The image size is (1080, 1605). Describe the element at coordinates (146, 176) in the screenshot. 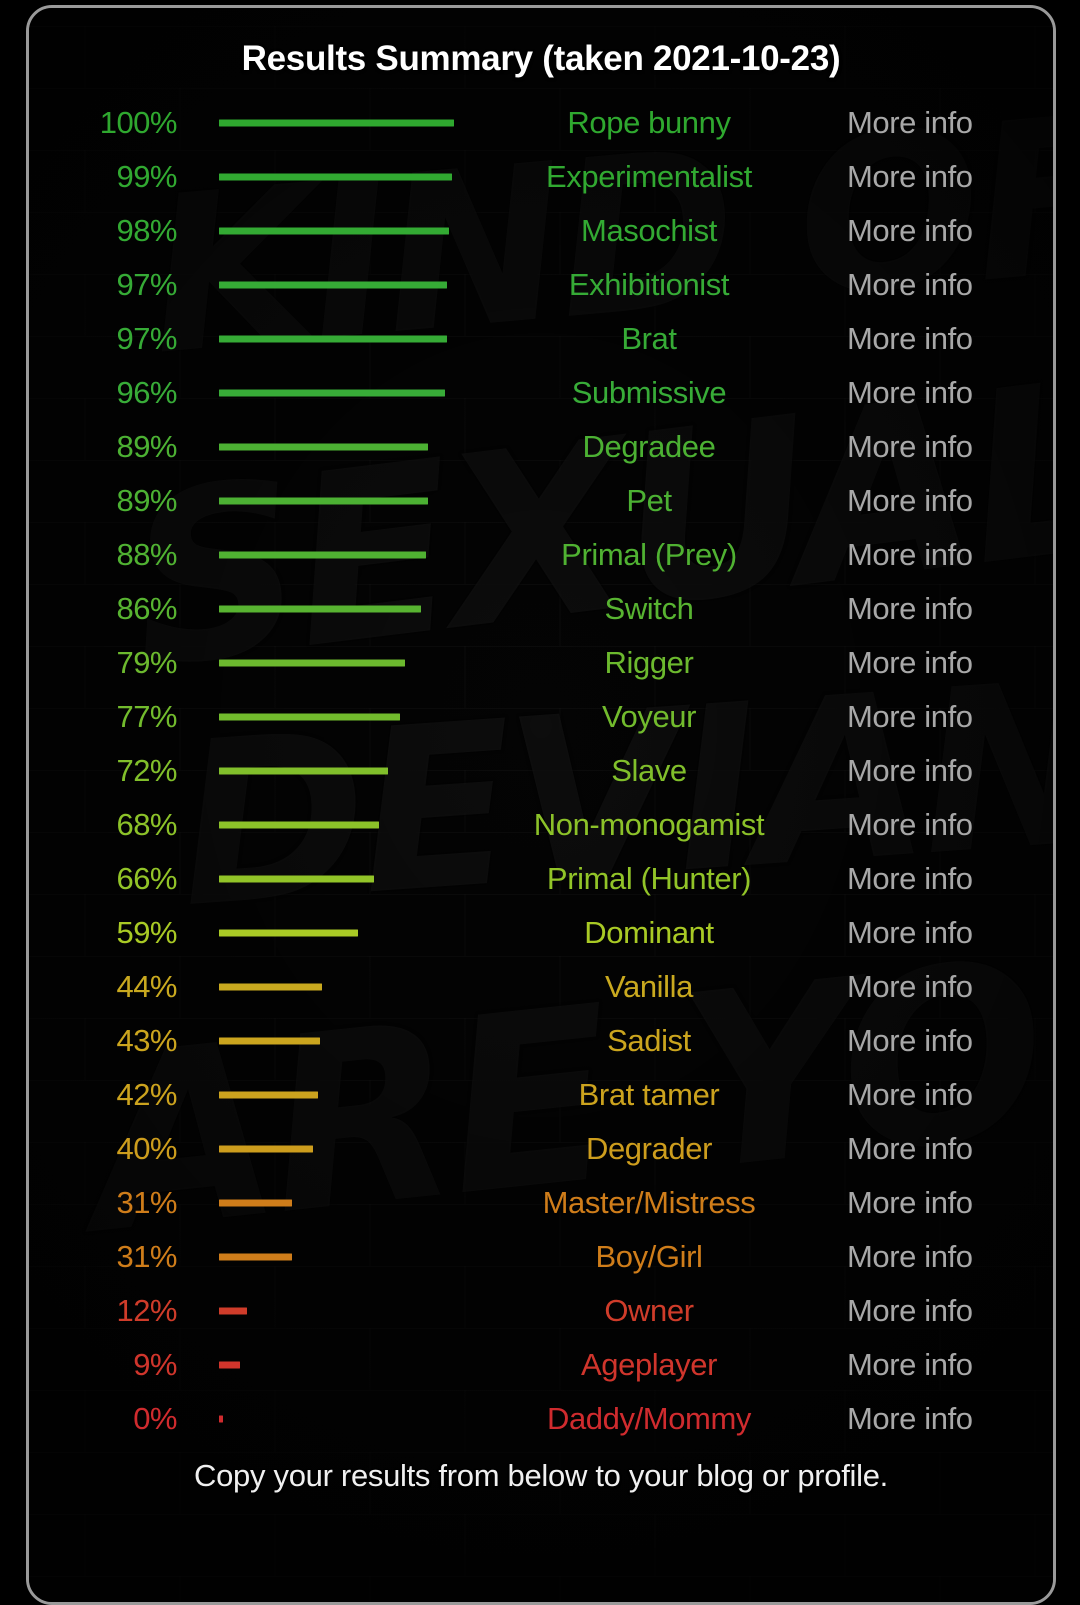

I see `result-percent: 99%` at that location.